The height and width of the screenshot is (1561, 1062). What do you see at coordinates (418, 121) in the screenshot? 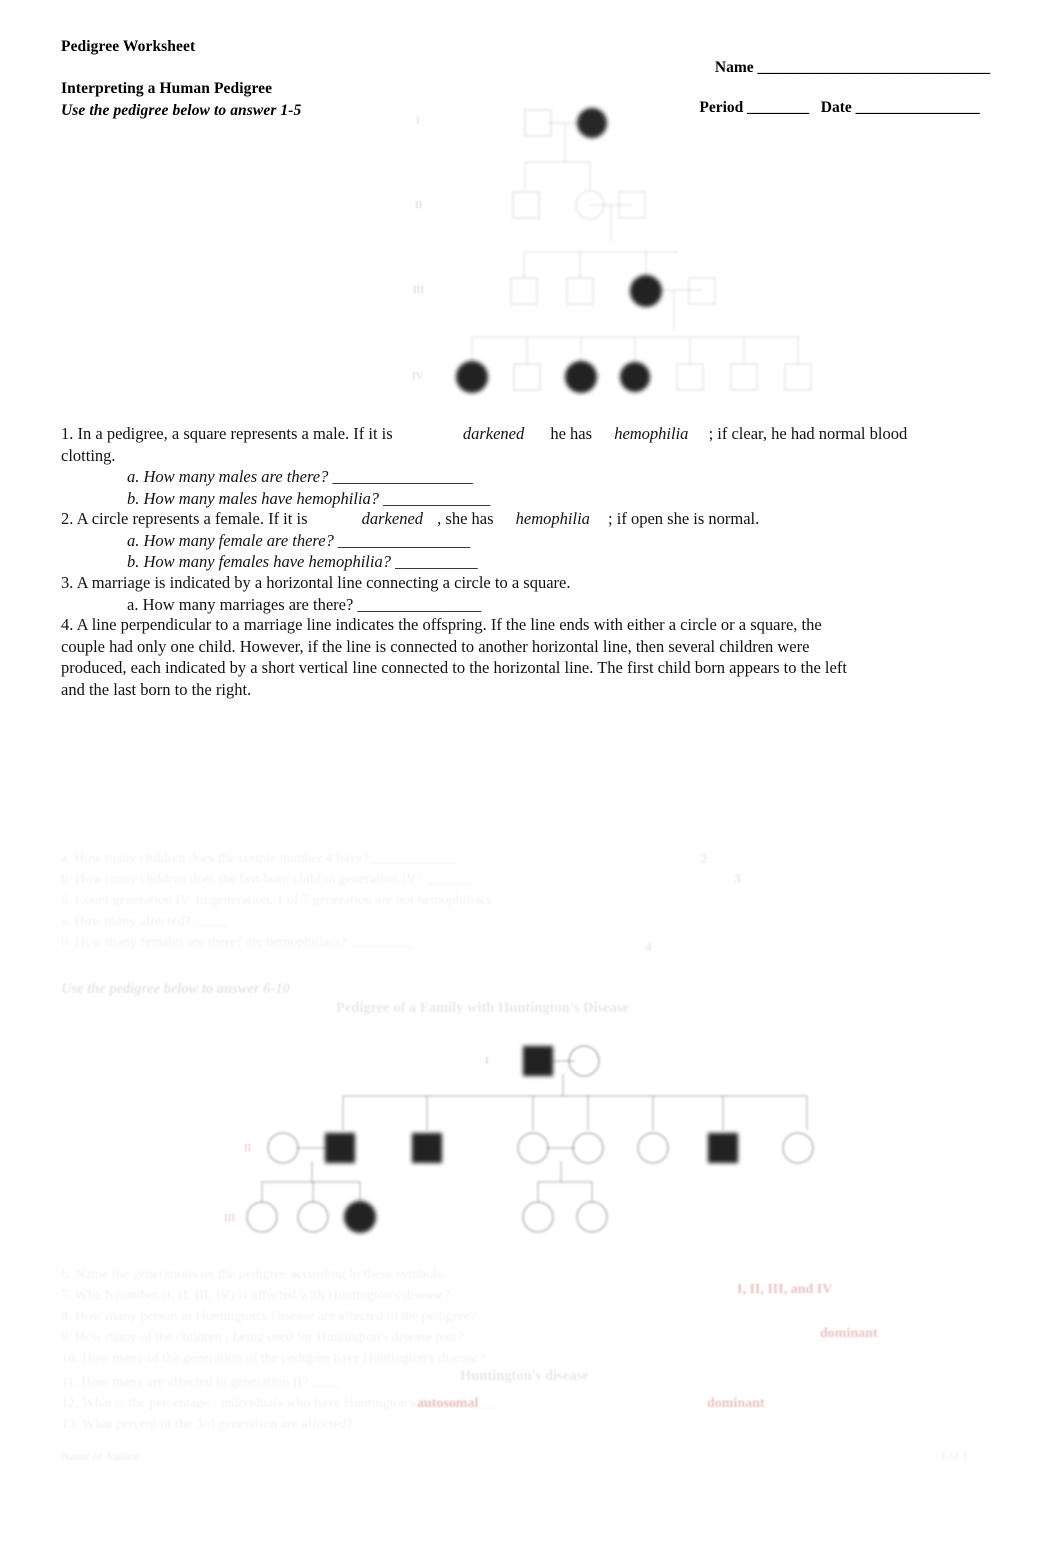
I see `generation-label-i: I` at bounding box center [418, 121].